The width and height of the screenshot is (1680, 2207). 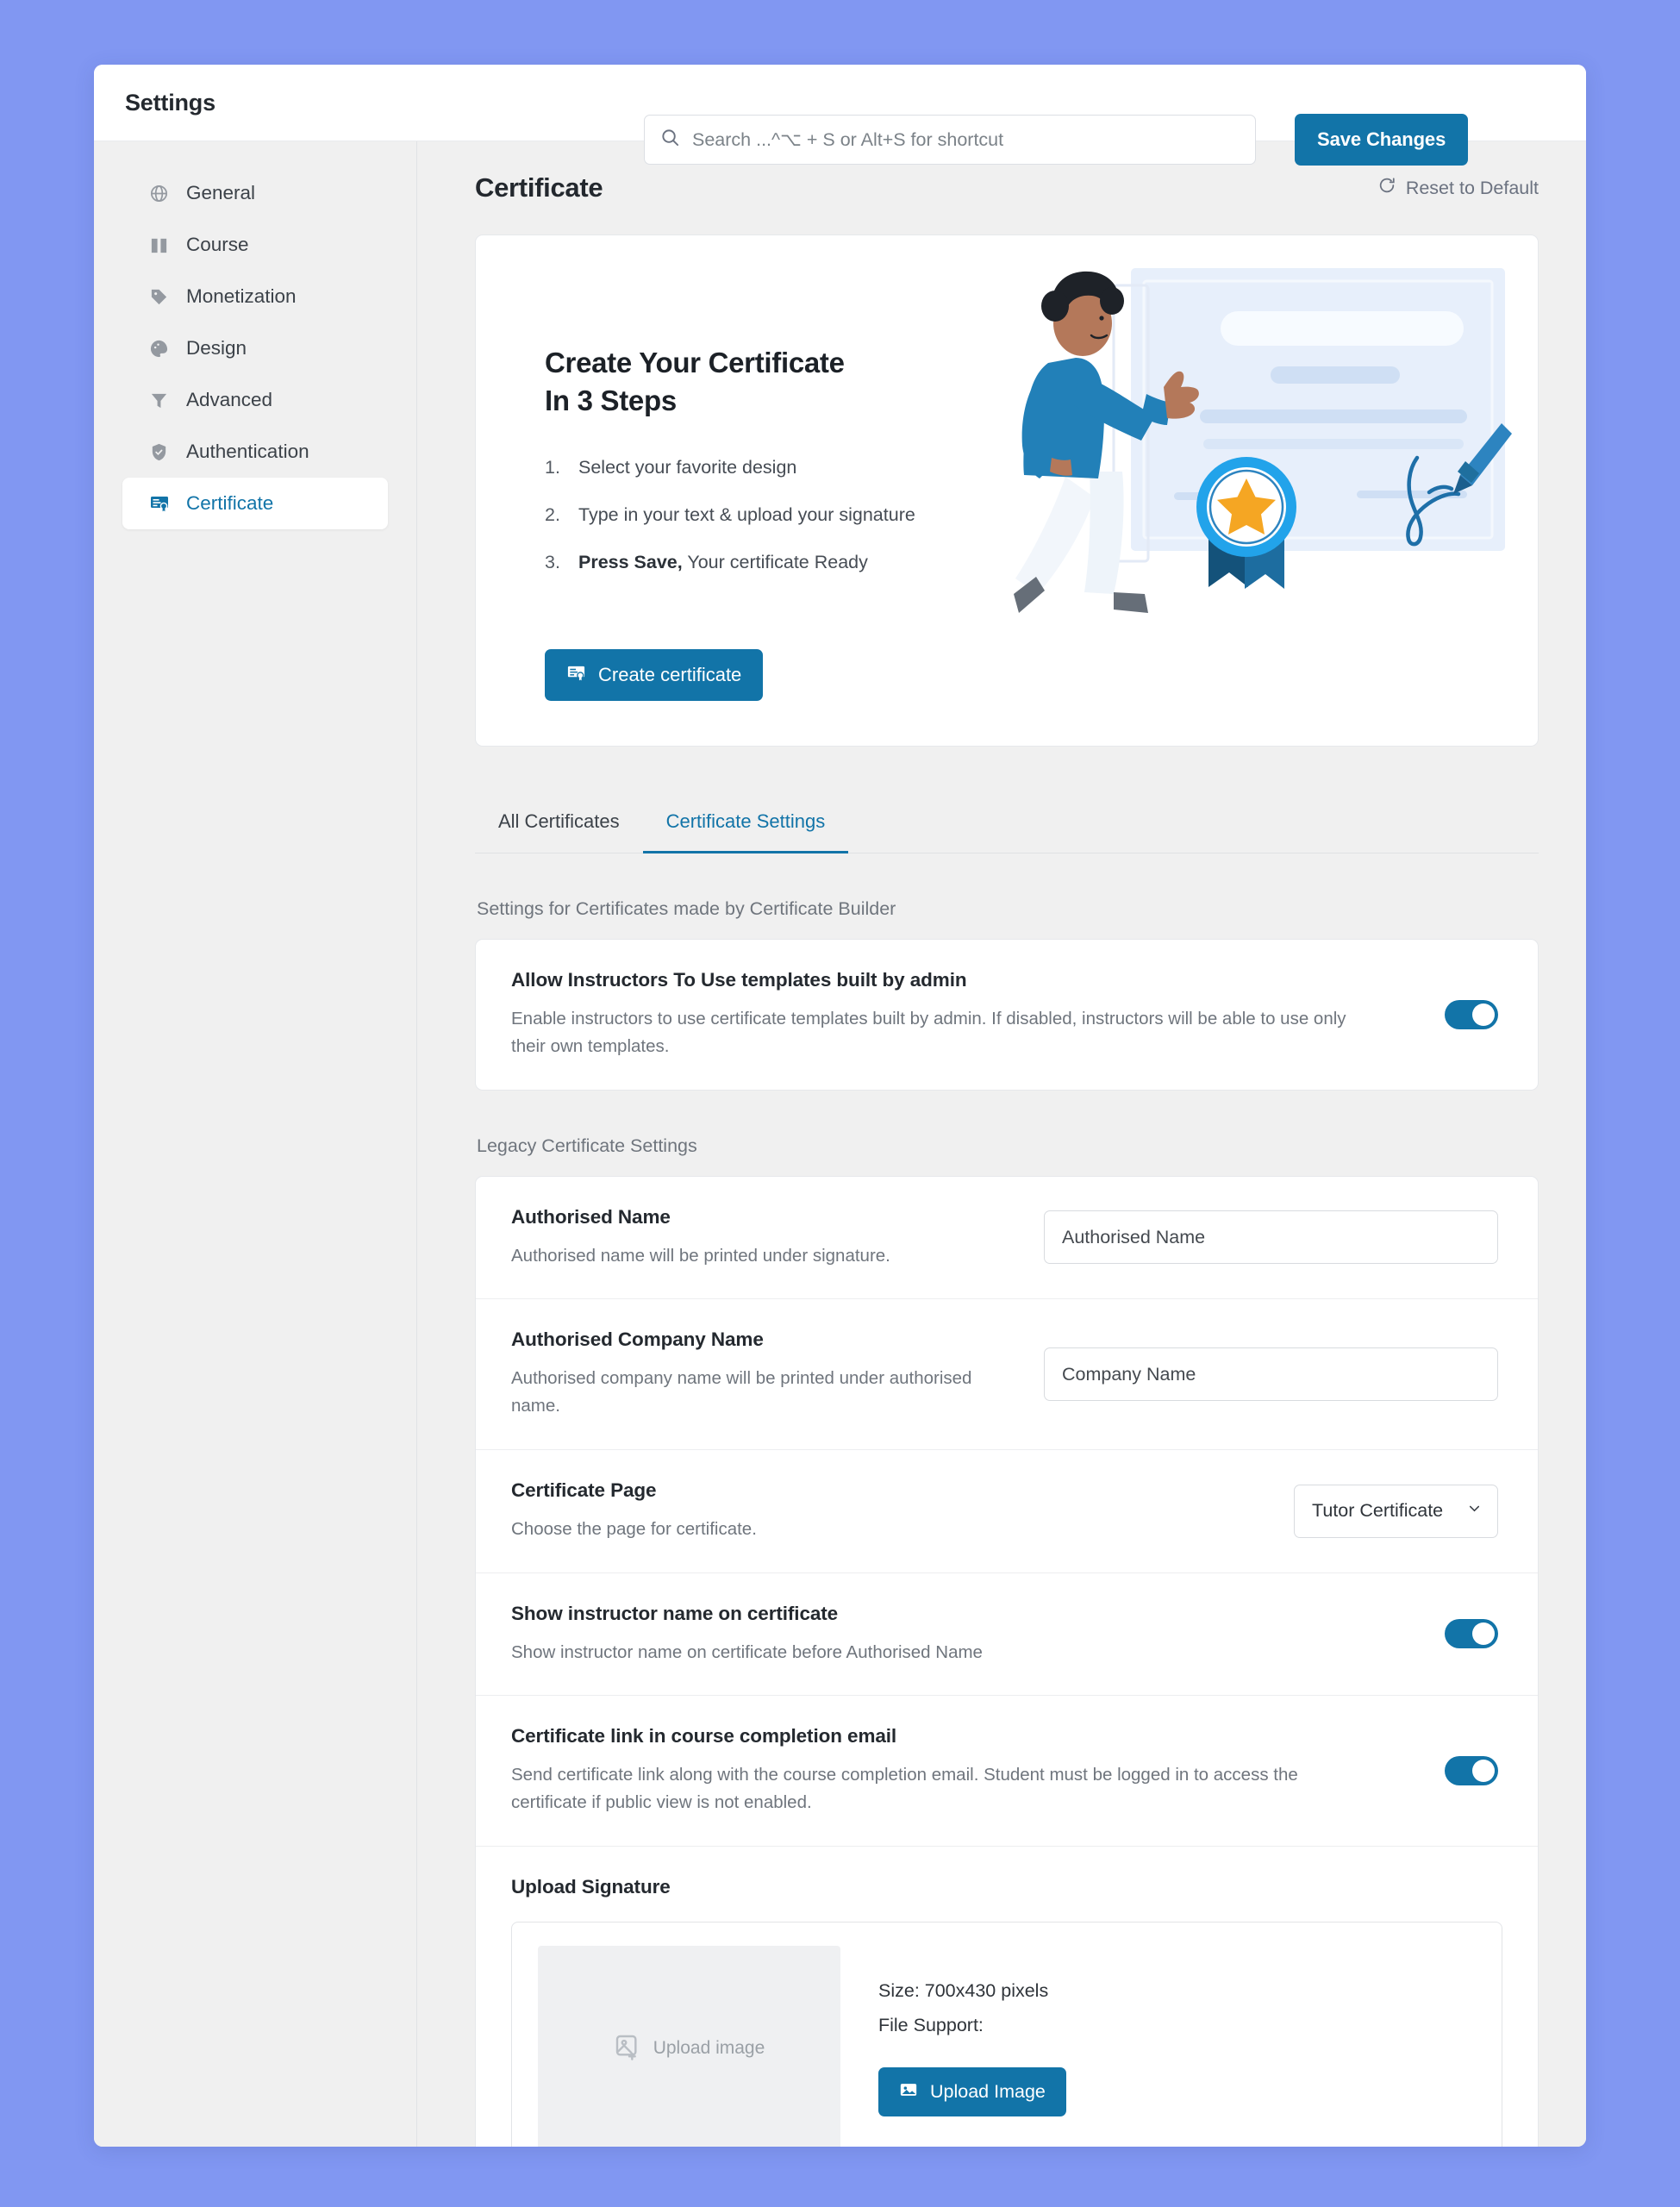 What do you see at coordinates (159, 297) in the screenshot?
I see `price-tag-icon` at bounding box center [159, 297].